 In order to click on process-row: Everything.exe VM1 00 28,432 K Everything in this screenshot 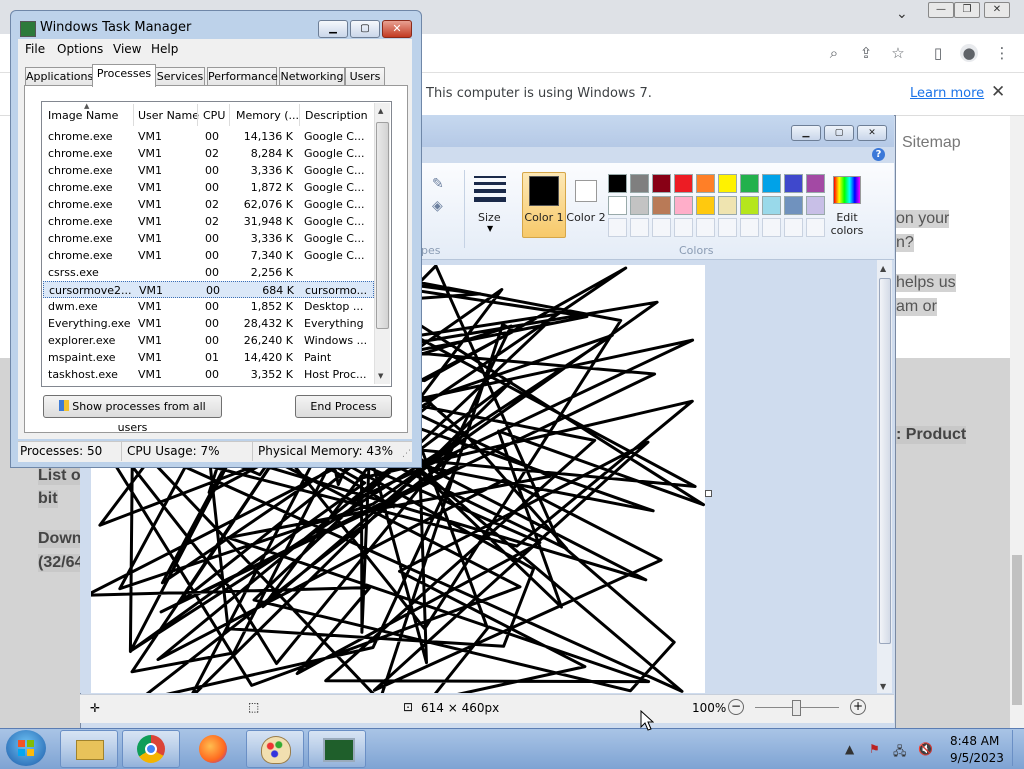, I will do `click(208, 323)`.